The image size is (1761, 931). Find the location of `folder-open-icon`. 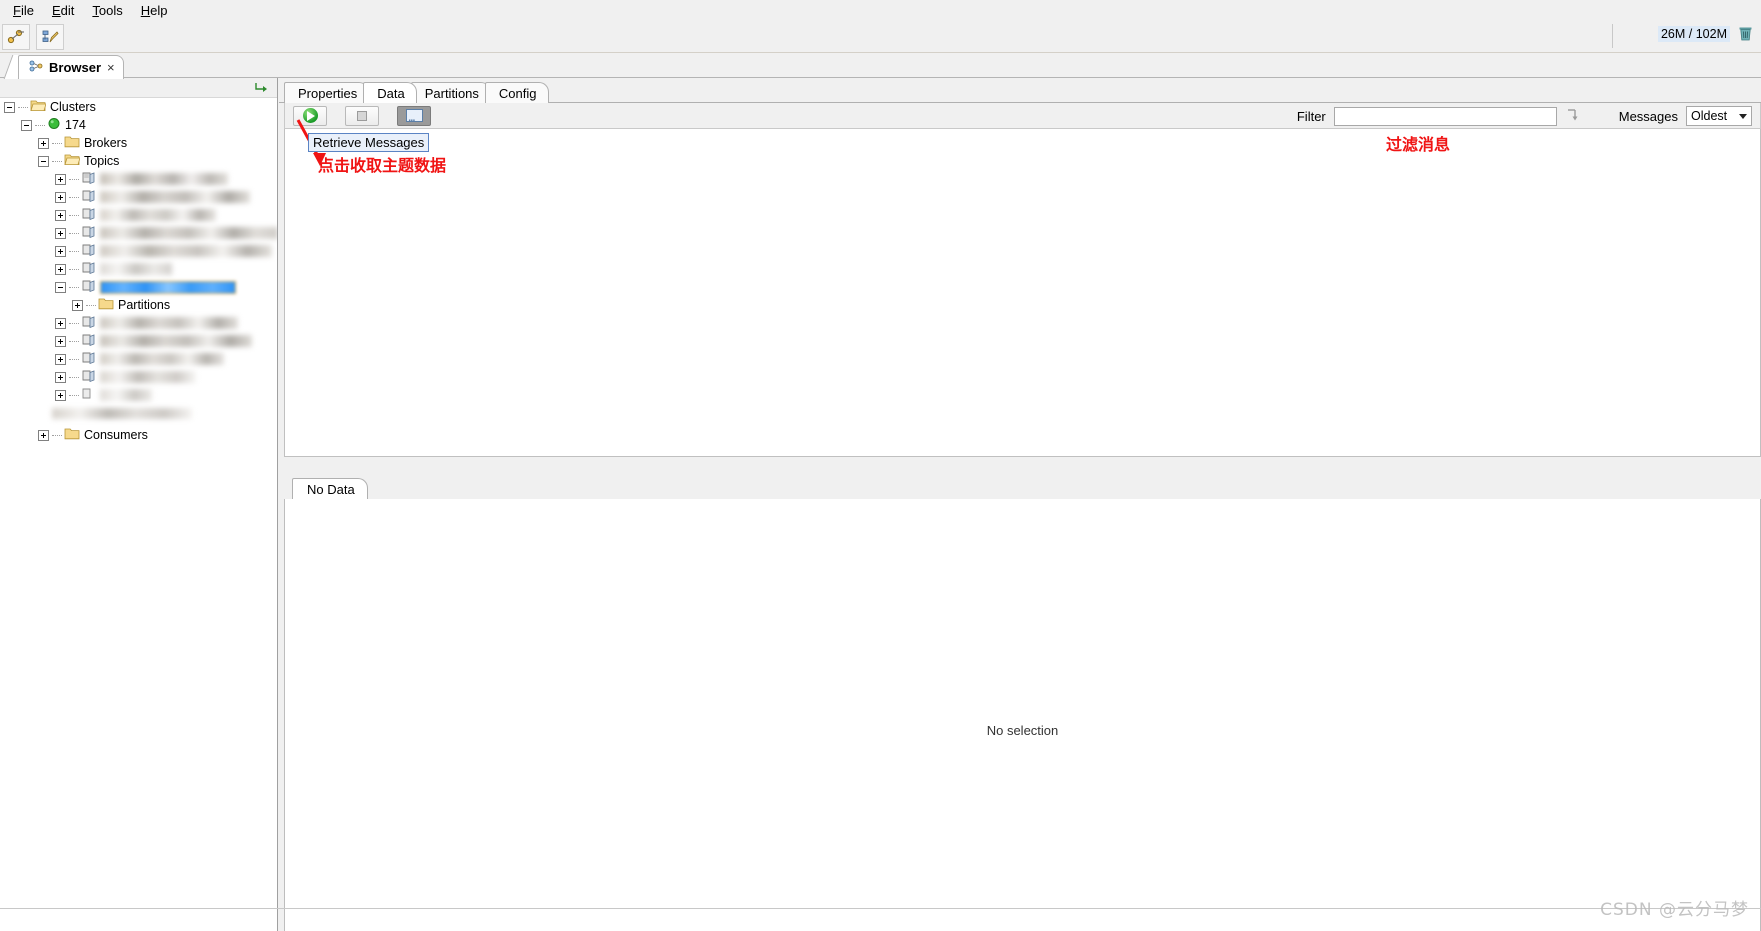

folder-open-icon is located at coordinates (38, 107).